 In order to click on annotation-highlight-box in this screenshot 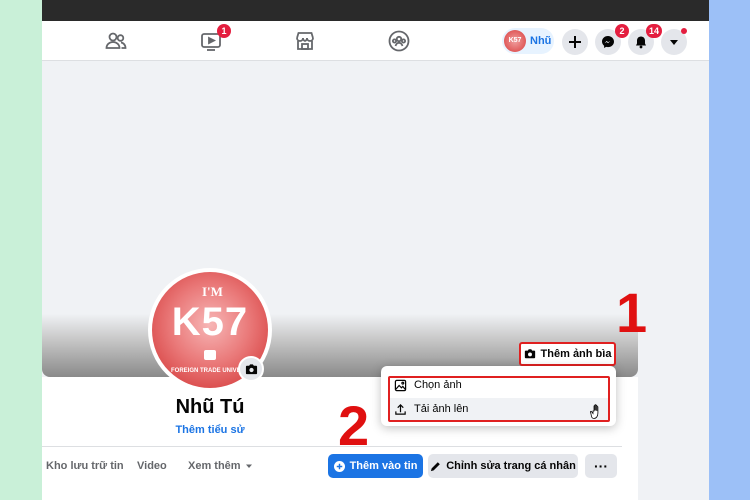, I will do `click(499, 399)`.